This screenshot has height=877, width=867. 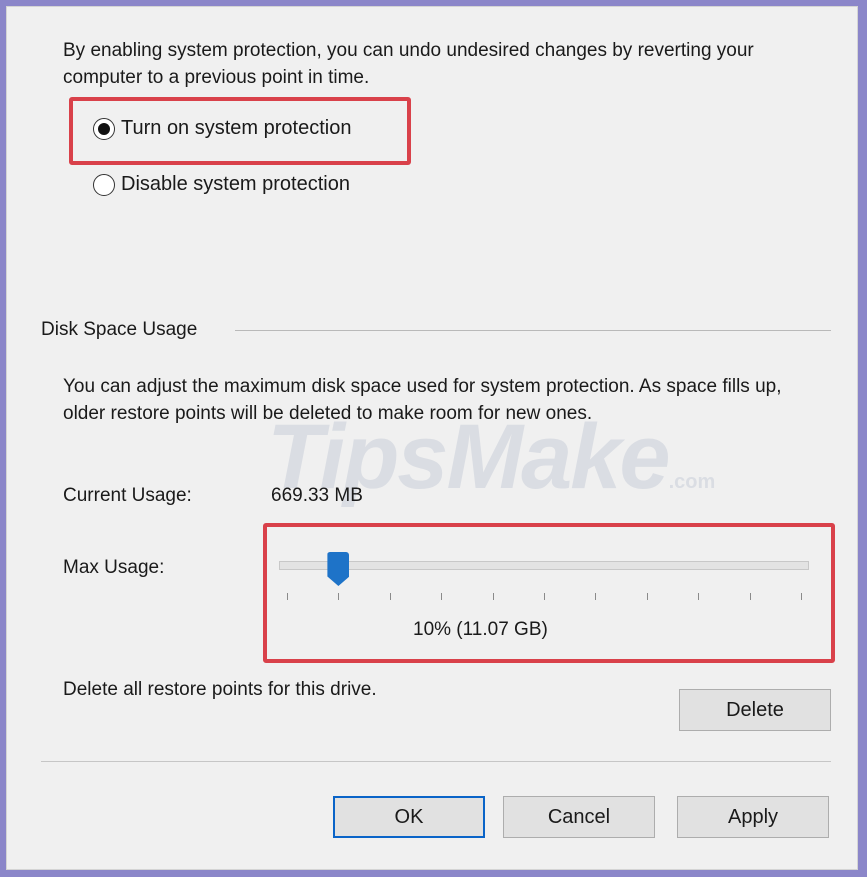 I want to click on radio-unselected-icon, so click(x=104, y=184).